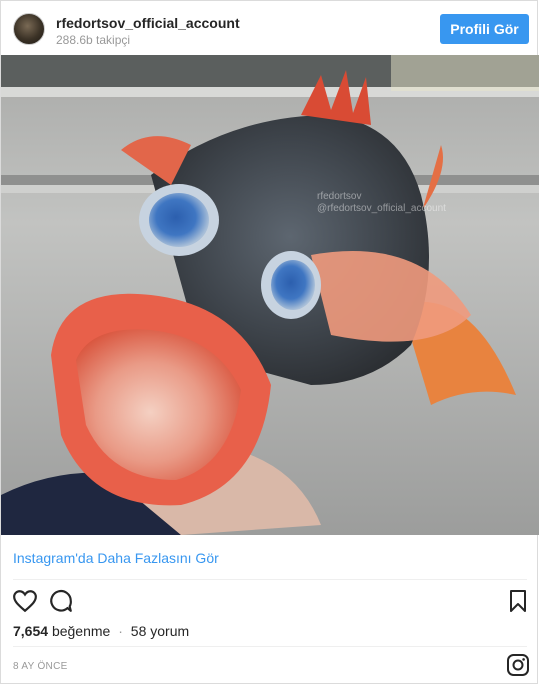 The height and width of the screenshot is (686, 540). I want to click on likes-count: 7,654, so click(30, 631).